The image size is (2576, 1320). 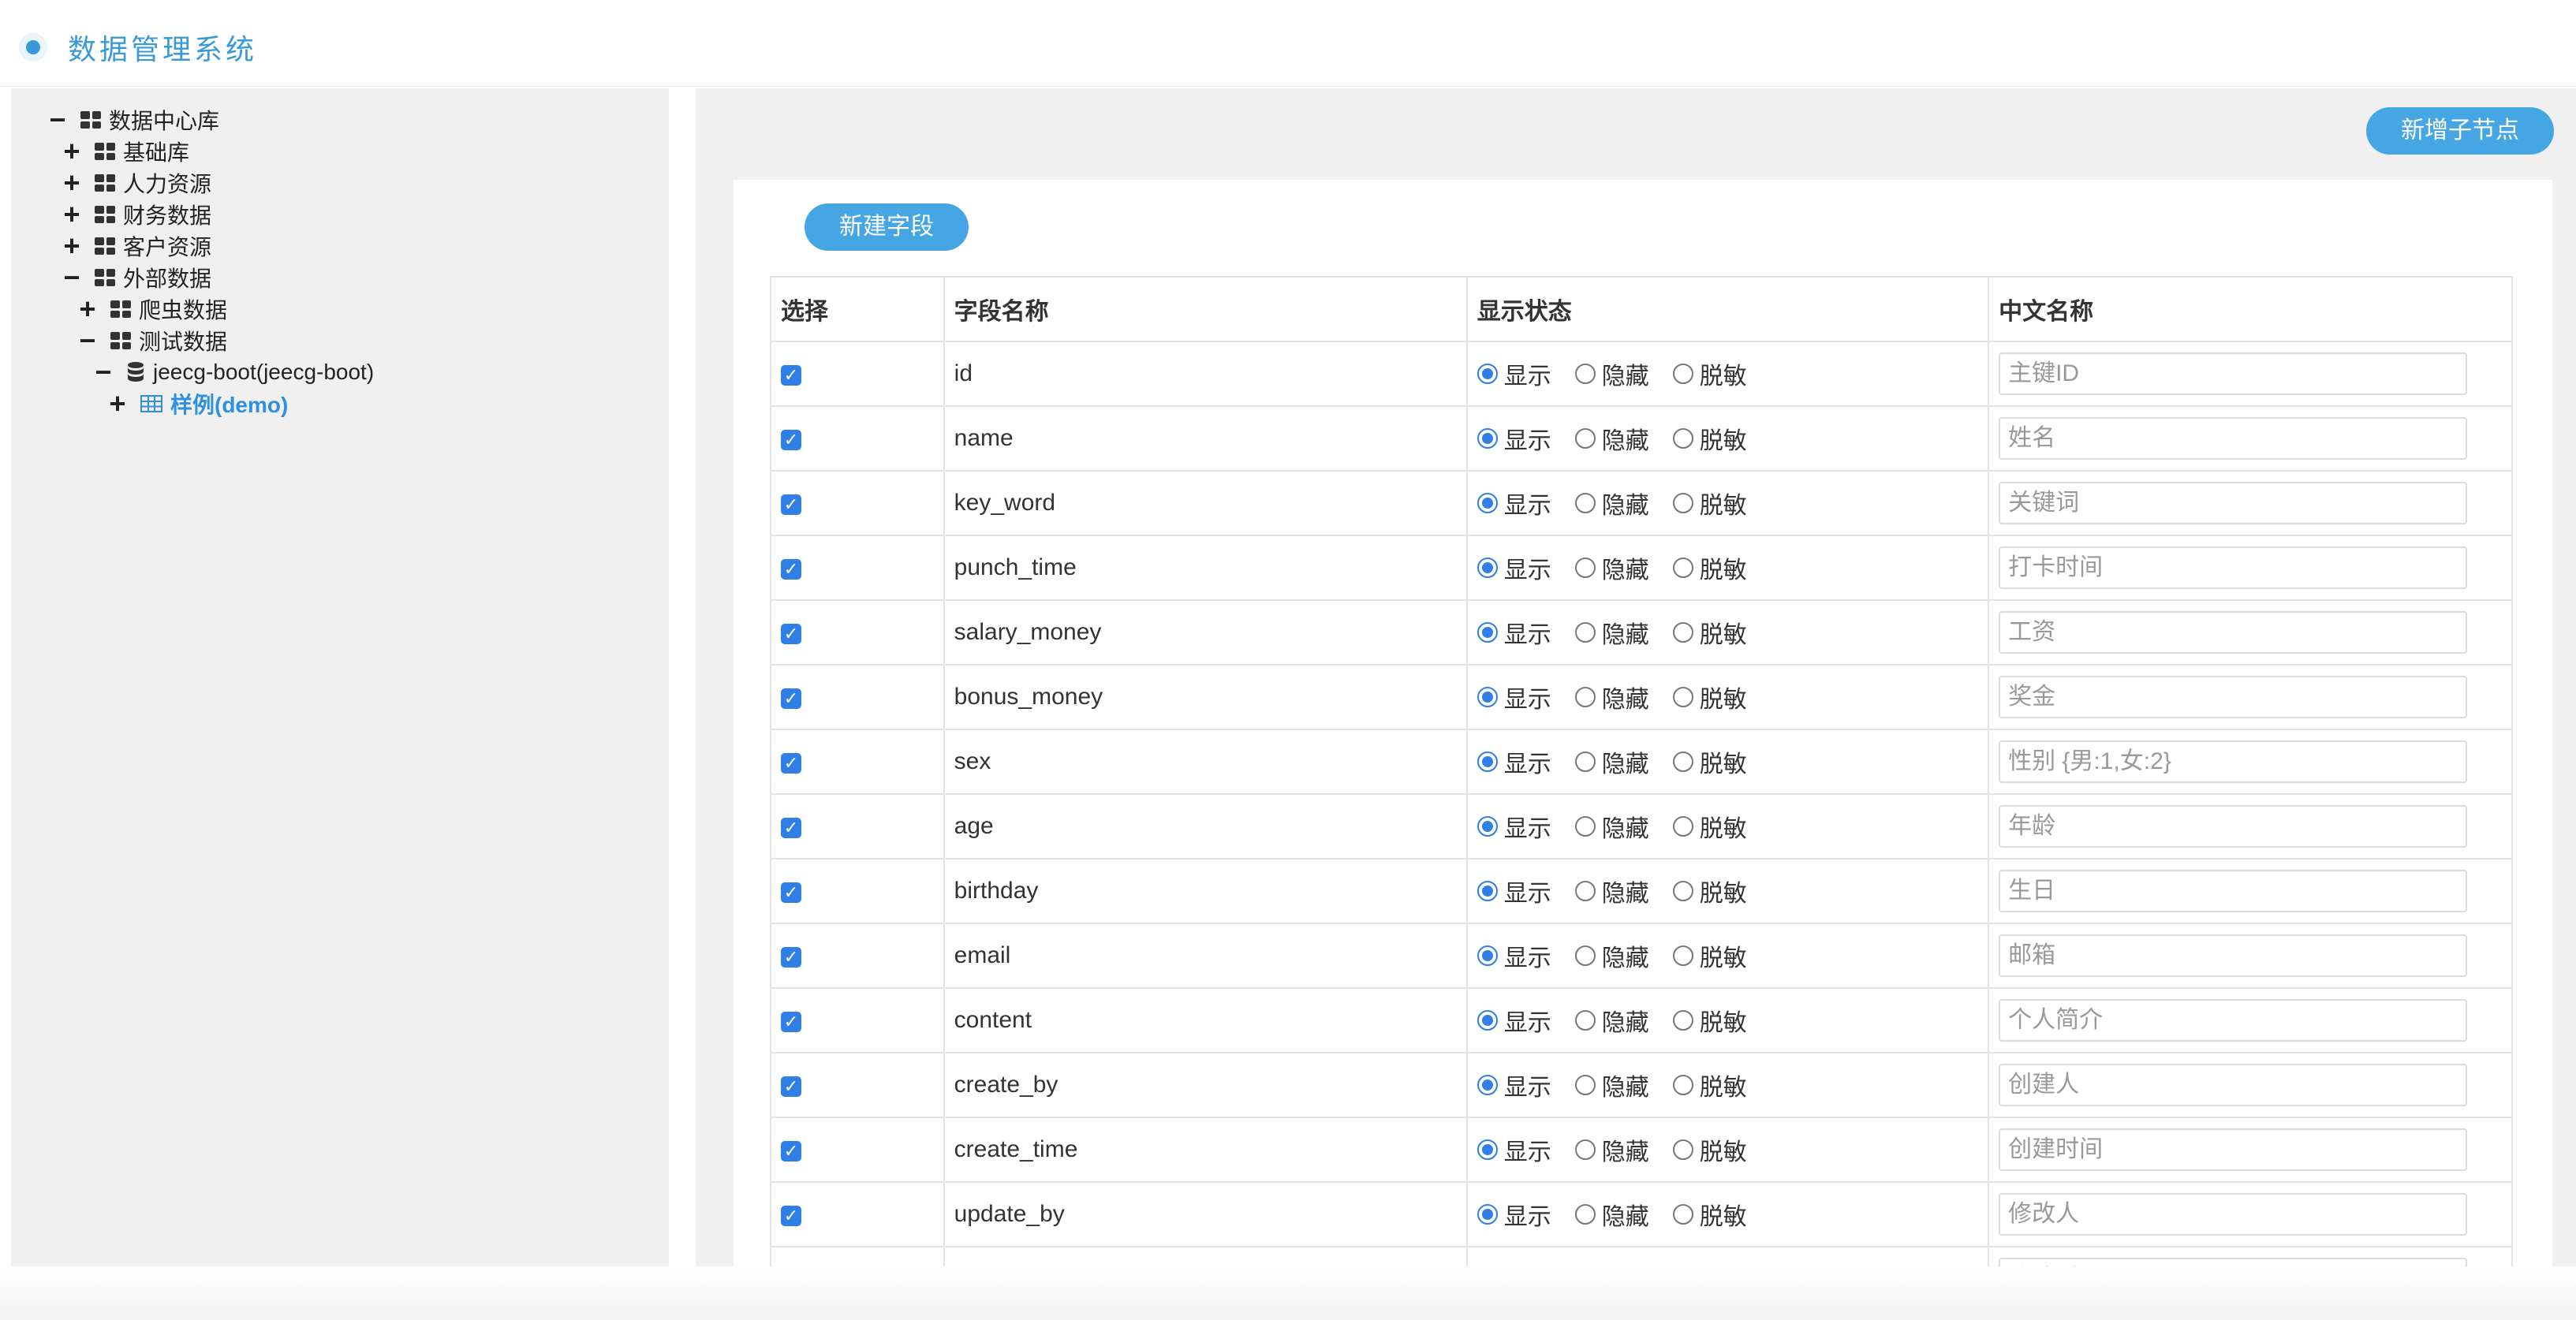 I want to click on tree-node: + 客户资源, so click(x=135, y=246).